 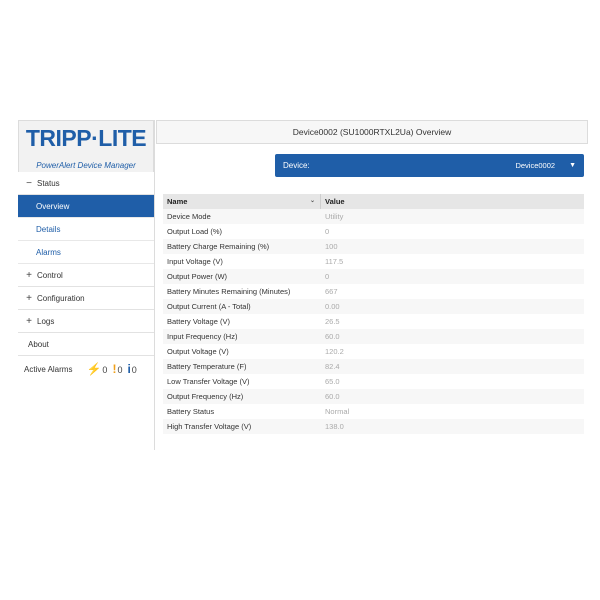 What do you see at coordinates (205, 396) in the screenshot?
I see `row-name: Output Frequency (Hz)` at bounding box center [205, 396].